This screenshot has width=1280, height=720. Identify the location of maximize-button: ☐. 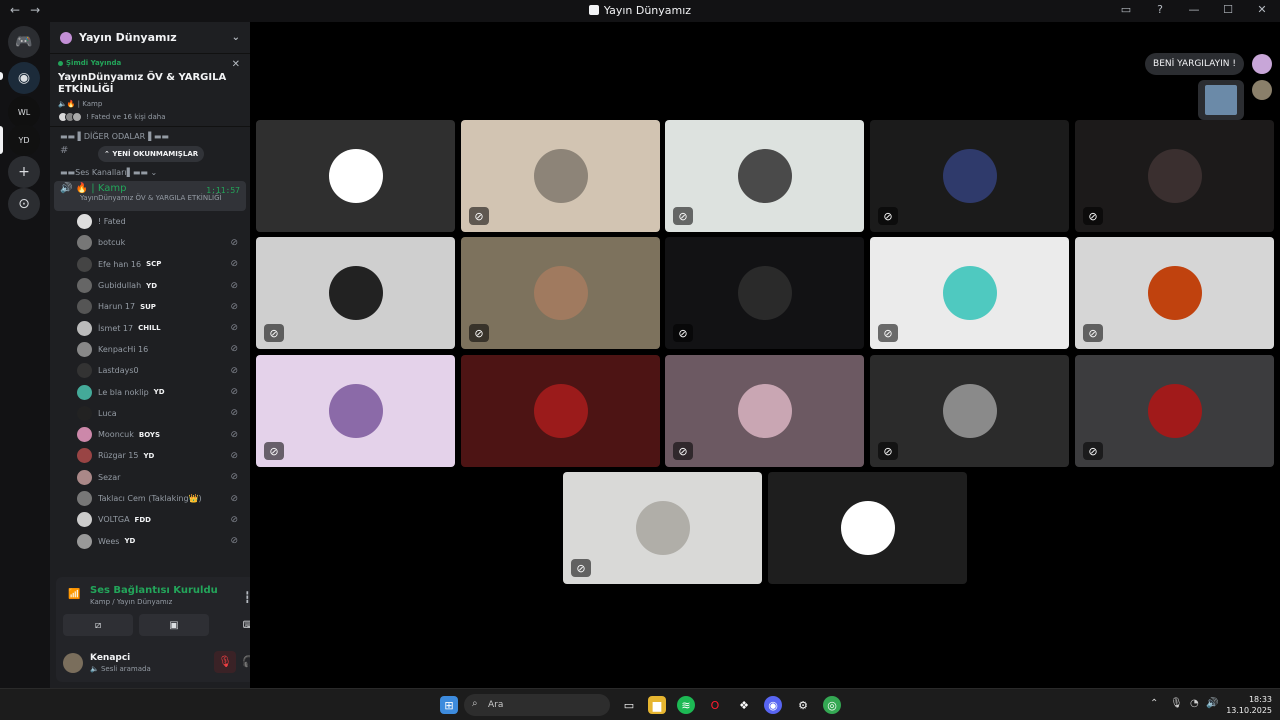
(1228, 9).